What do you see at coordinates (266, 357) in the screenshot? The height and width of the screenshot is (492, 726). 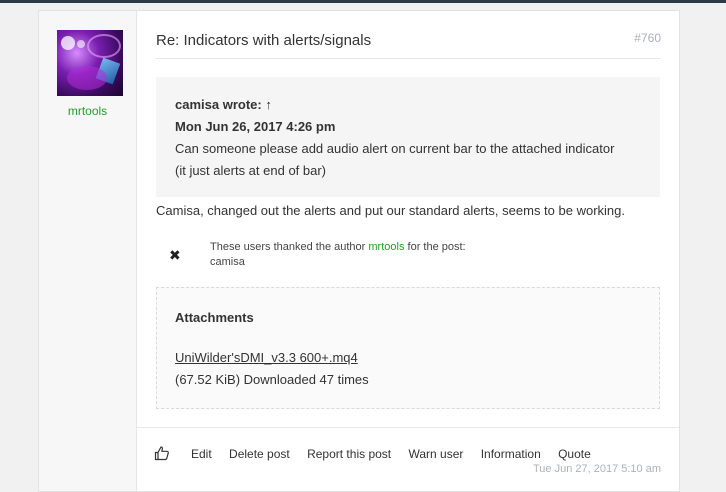 I see `attachment-file-link: UniWilder'sDMI_v3.3 600+.mq4` at bounding box center [266, 357].